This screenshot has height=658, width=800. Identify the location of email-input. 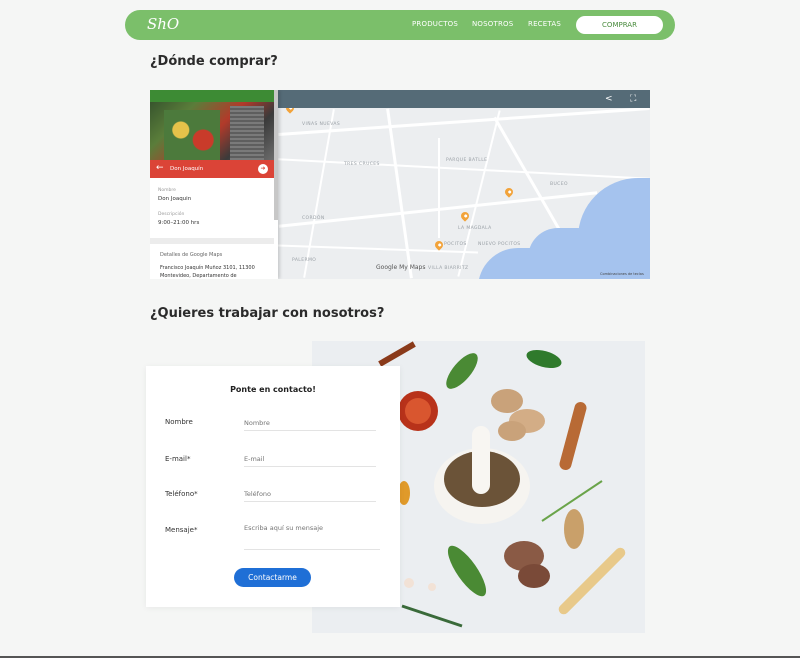
(310, 459).